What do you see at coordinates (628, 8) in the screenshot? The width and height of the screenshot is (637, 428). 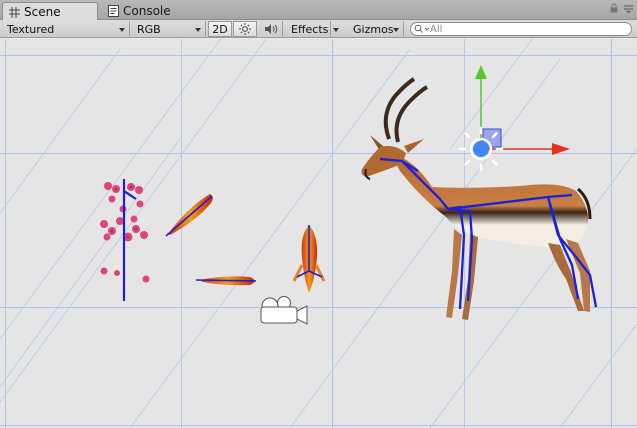 I see `menu-icon` at bounding box center [628, 8].